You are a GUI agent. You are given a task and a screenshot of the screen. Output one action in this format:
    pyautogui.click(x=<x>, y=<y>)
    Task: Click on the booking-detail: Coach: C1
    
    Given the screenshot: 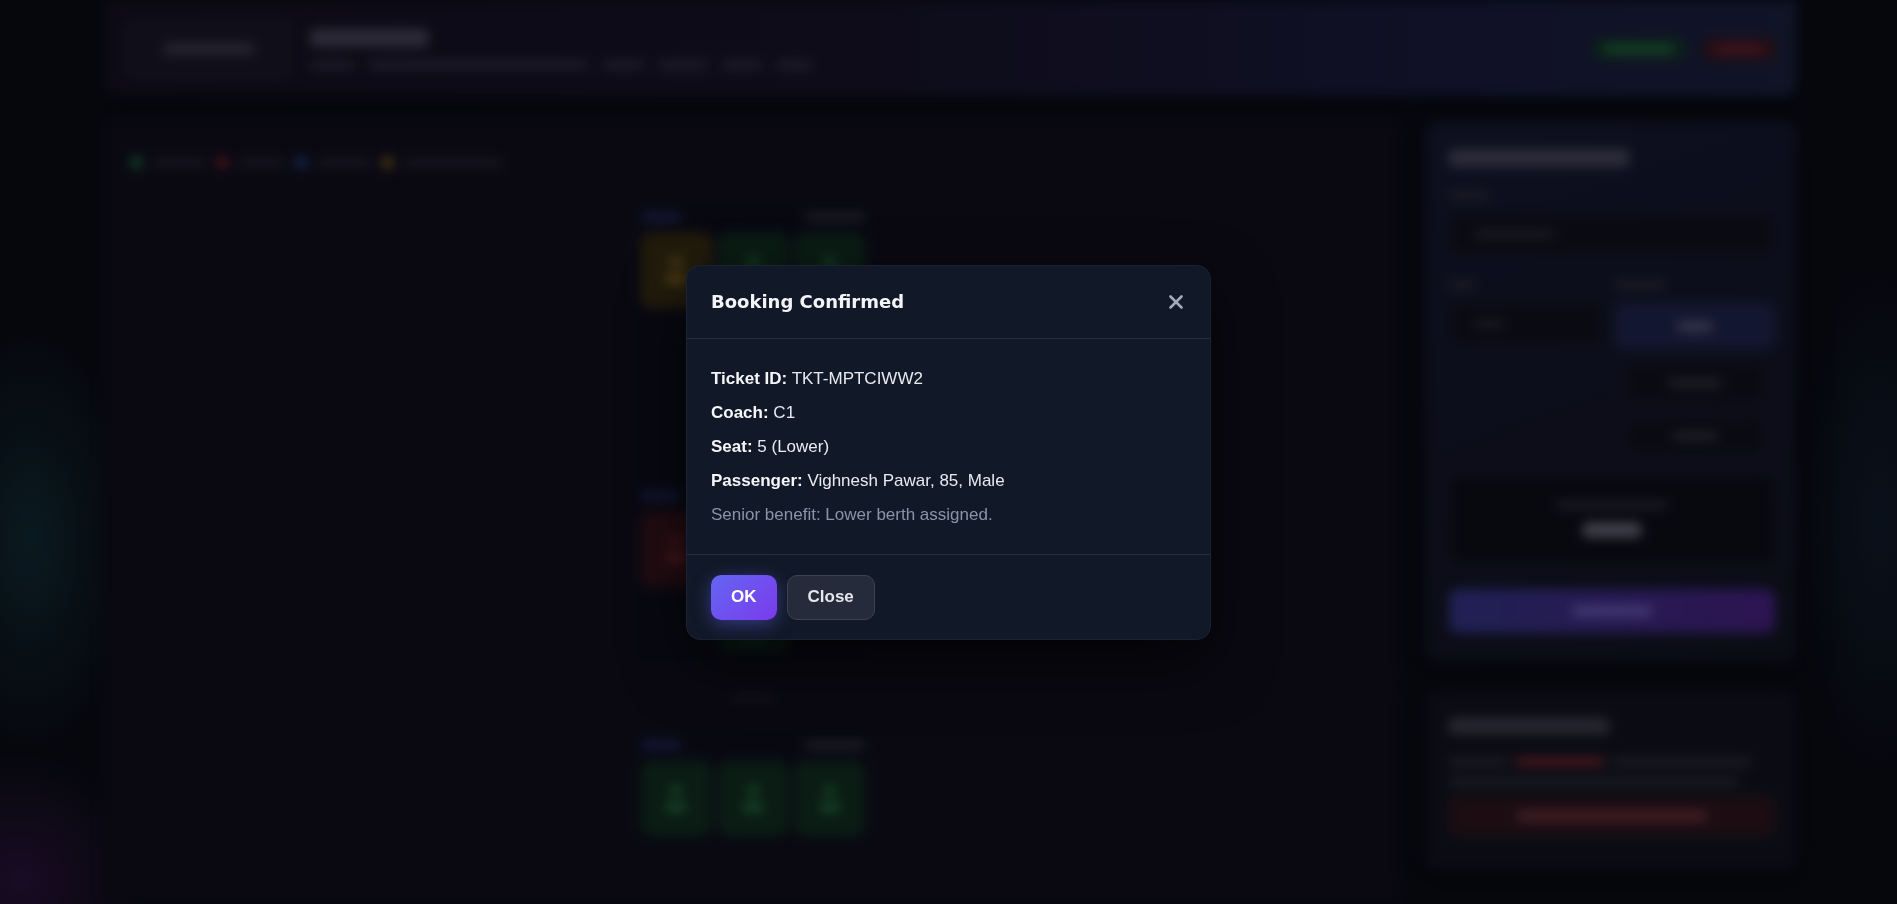 What is the action you would take?
    pyautogui.click(x=754, y=412)
    